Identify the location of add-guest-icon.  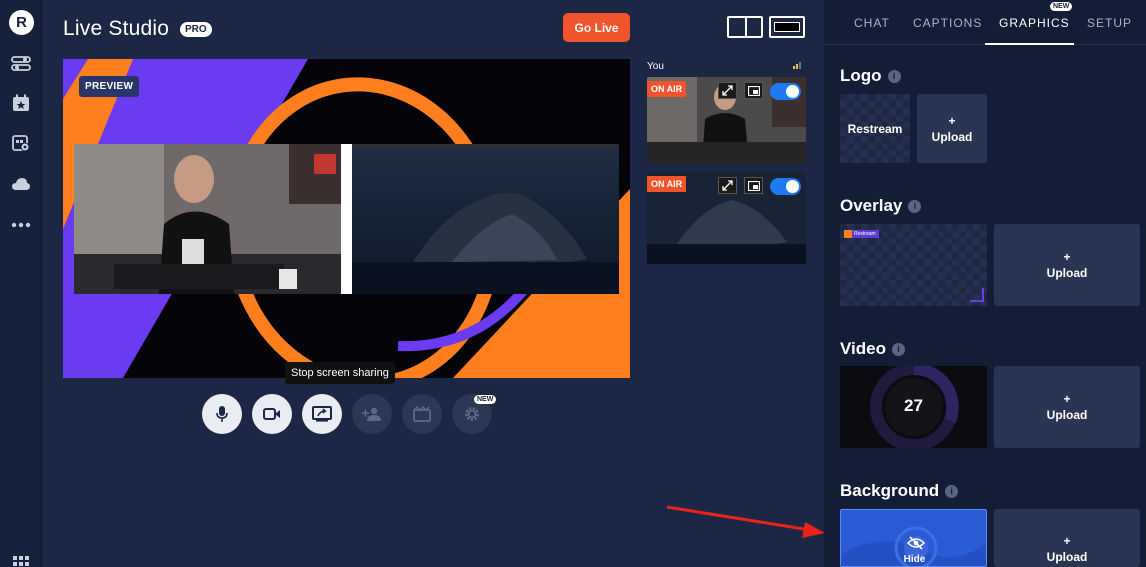
(371, 414).